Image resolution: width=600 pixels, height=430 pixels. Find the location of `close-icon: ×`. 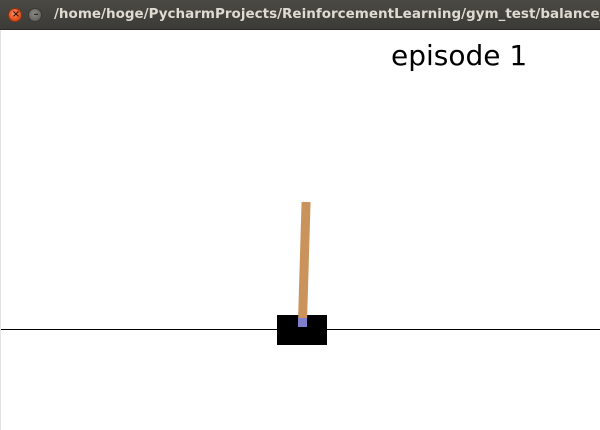

close-icon: × is located at coordinates (16, 14).